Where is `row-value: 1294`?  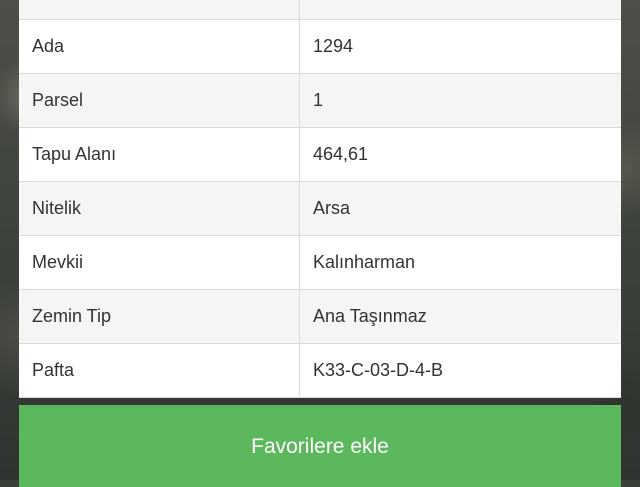
row-value: 1294 is located at coordinates (333, 46).